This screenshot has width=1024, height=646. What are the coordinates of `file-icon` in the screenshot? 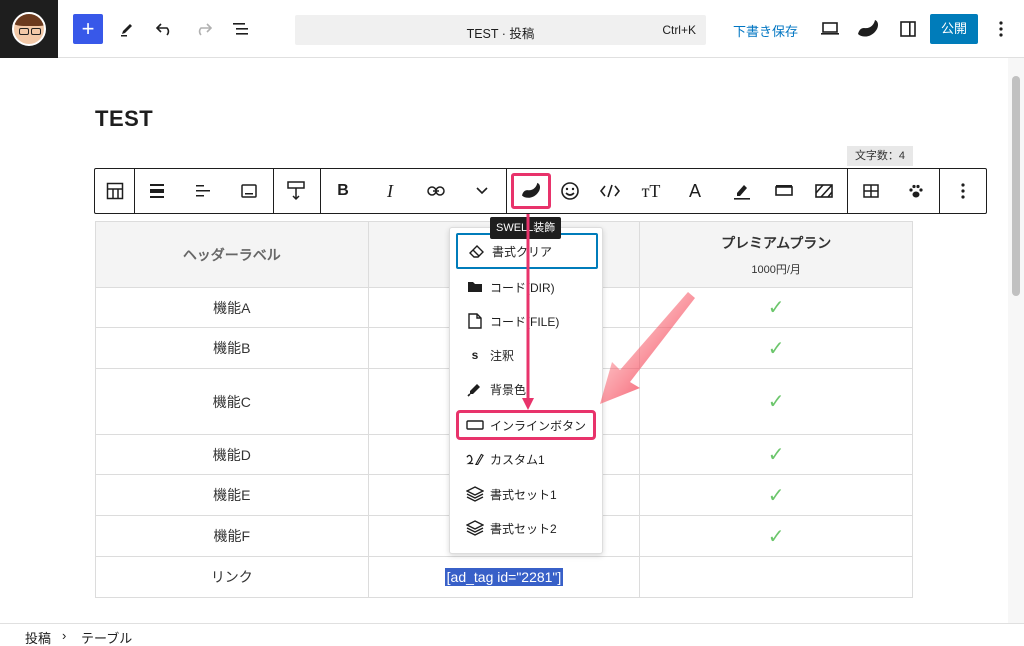 It's located at (475, 321).